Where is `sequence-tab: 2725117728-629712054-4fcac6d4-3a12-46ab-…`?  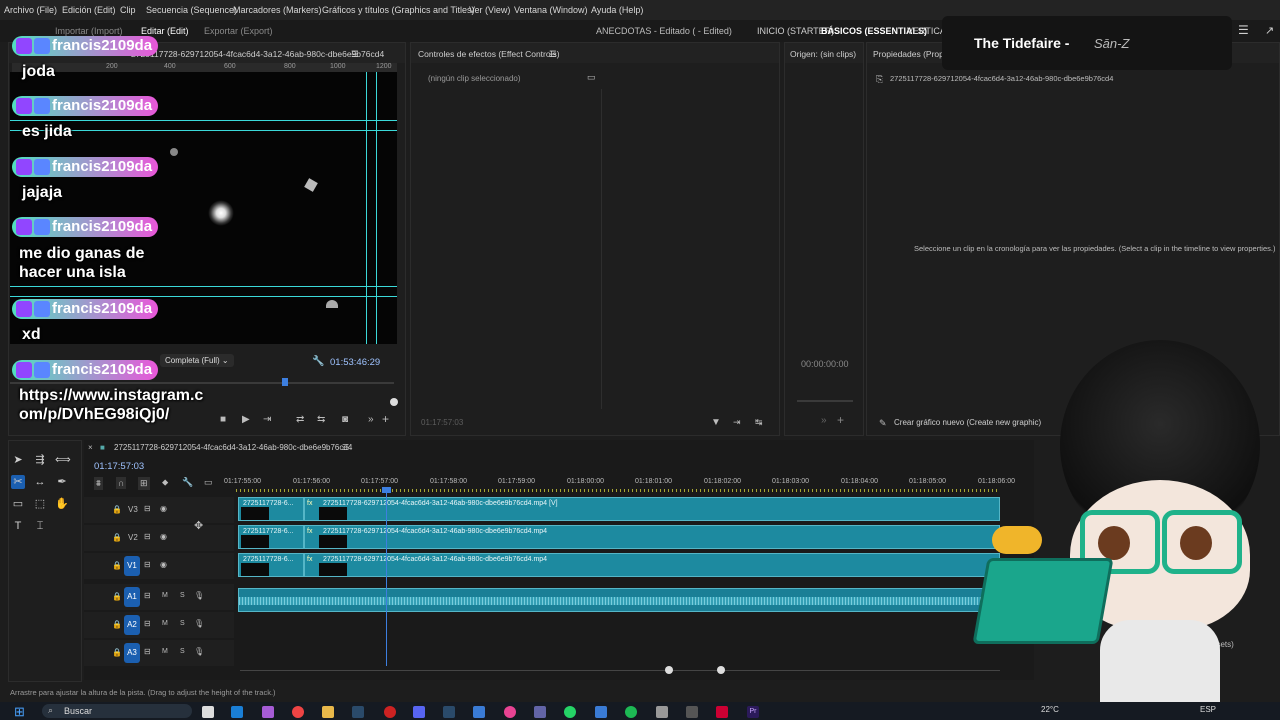
sequence-tab: 2725117728-629712054-4fcac6d4-3a12-46ab-… is located at coordinates (233, 447).